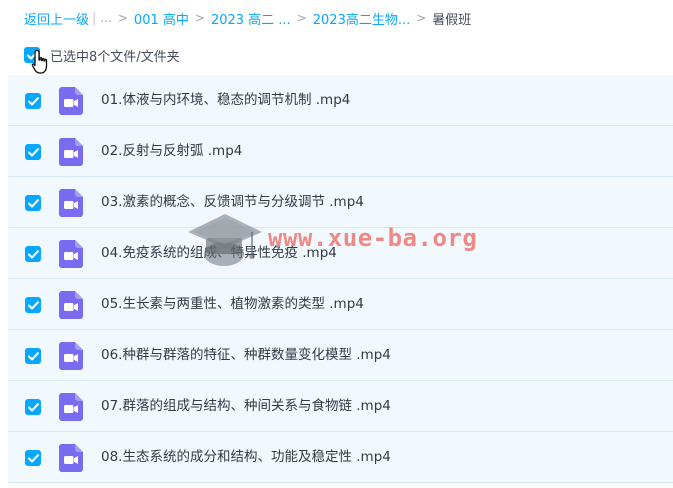  I want to click on file-name: 02.反射与反射弧 .mp4, so click(171, 151).